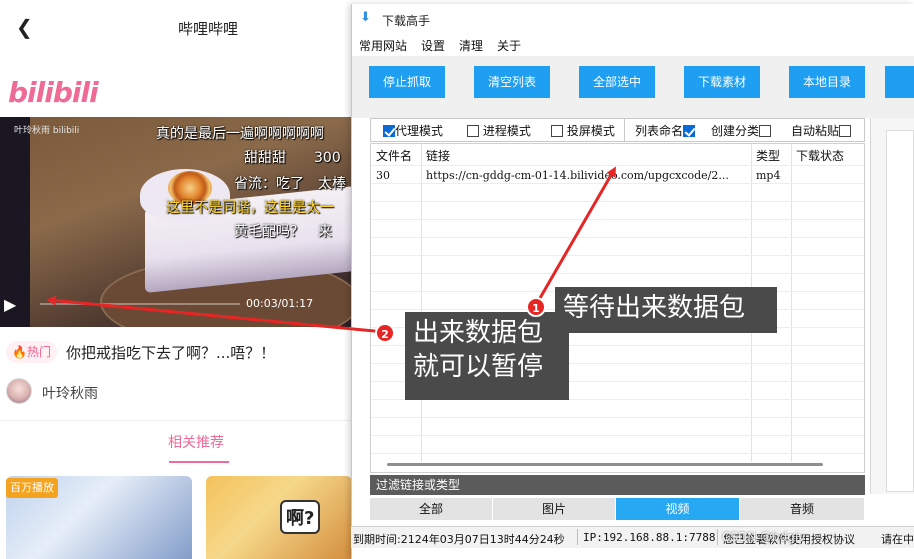  Describe the element at coordinates (897, 539) in the screenshot. I see `state-text: 请在中` at that location.